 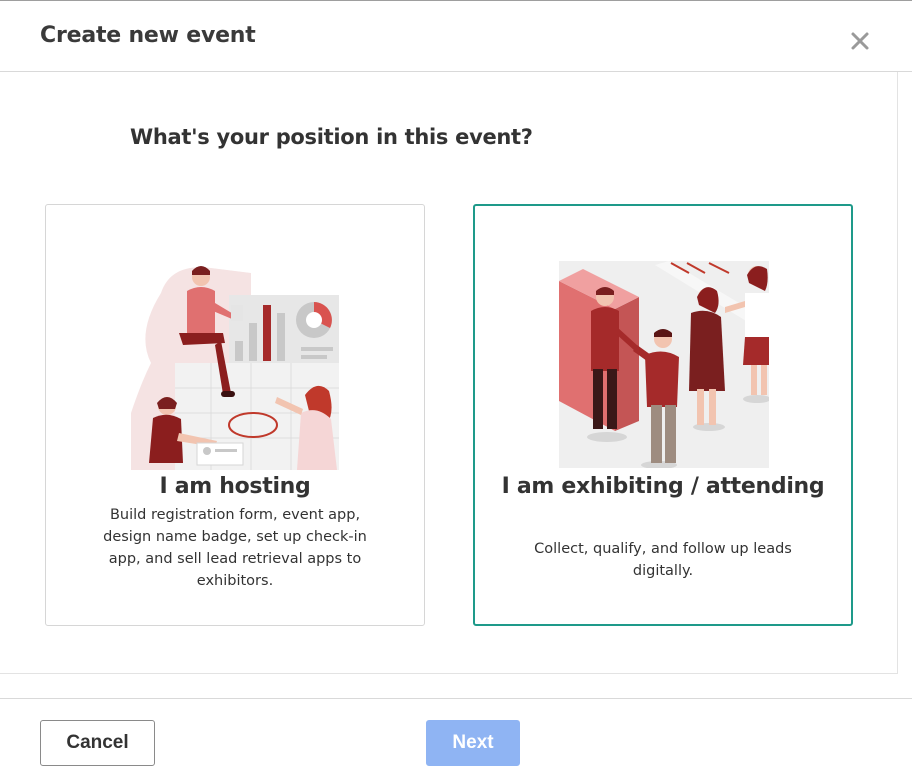 What do you see at coordinates (664, 364) in the screenshot?
I see `exhibiting-illustration` at bounding box center [664, 364].